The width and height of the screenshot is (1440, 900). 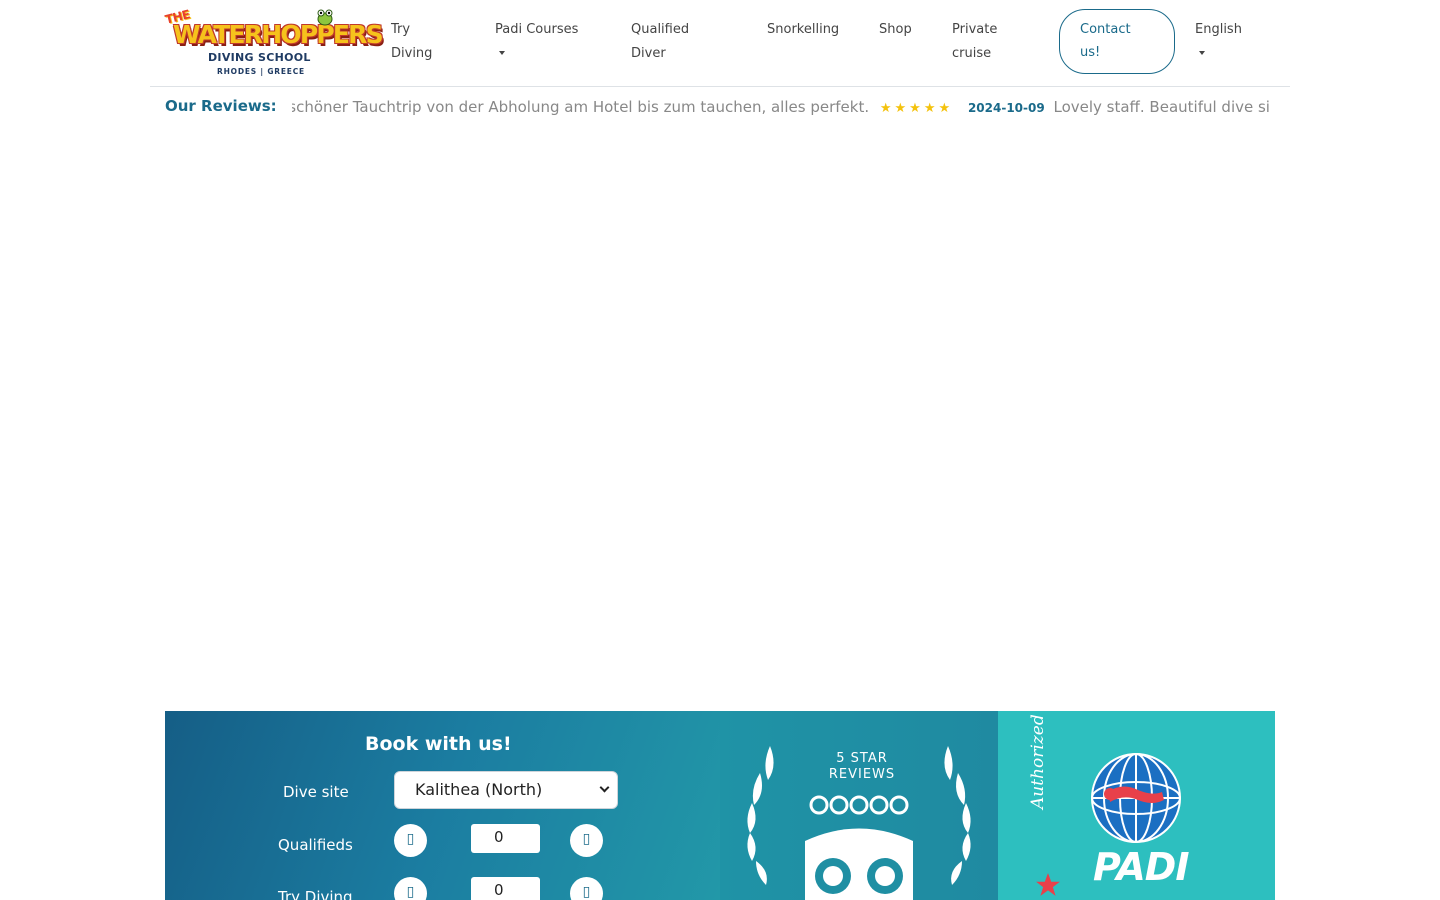 I want to click on nav-item-label: Try, so click(x=401, y=29).